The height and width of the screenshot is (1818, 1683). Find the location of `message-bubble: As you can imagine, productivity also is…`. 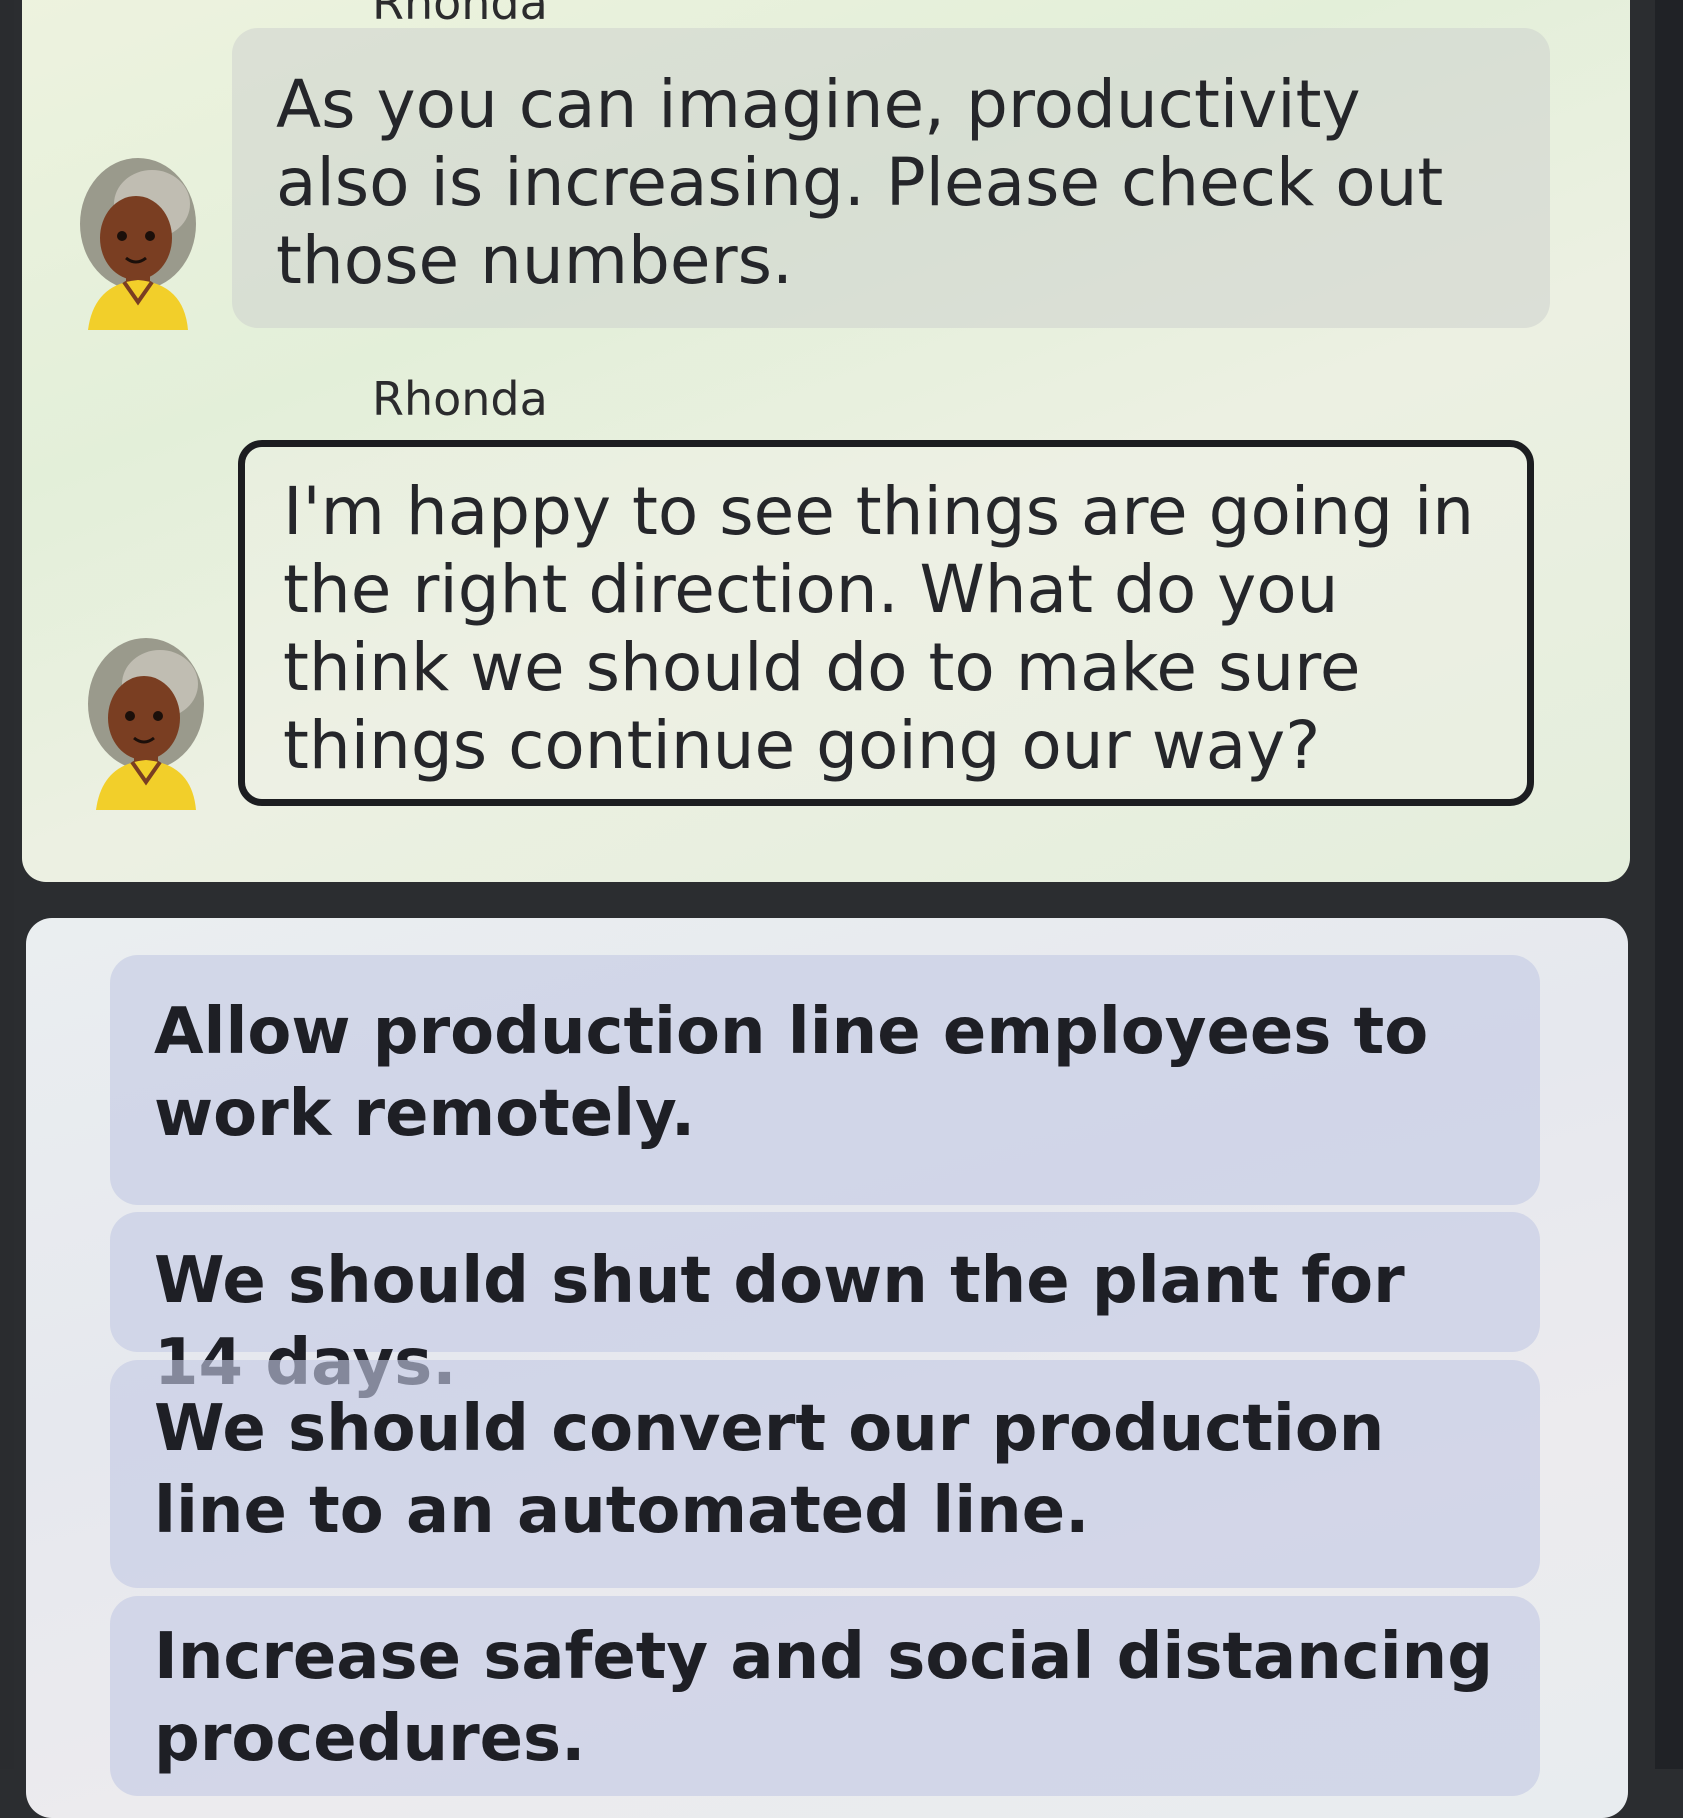

message-bubble: As you can imagine, productivity also is… is located at coordinates (891, 178).